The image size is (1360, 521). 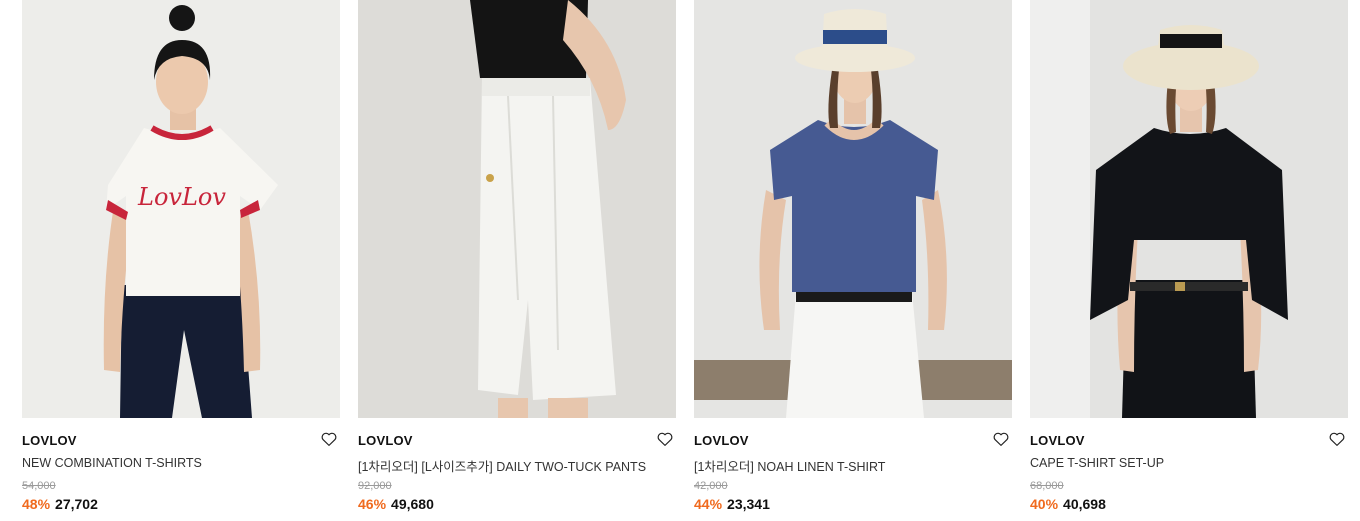 What do you see at coordinates (181, 197) in the screenshot?
I see `tshirt-logo-text: LovLov` at bounding box center [181, 197].